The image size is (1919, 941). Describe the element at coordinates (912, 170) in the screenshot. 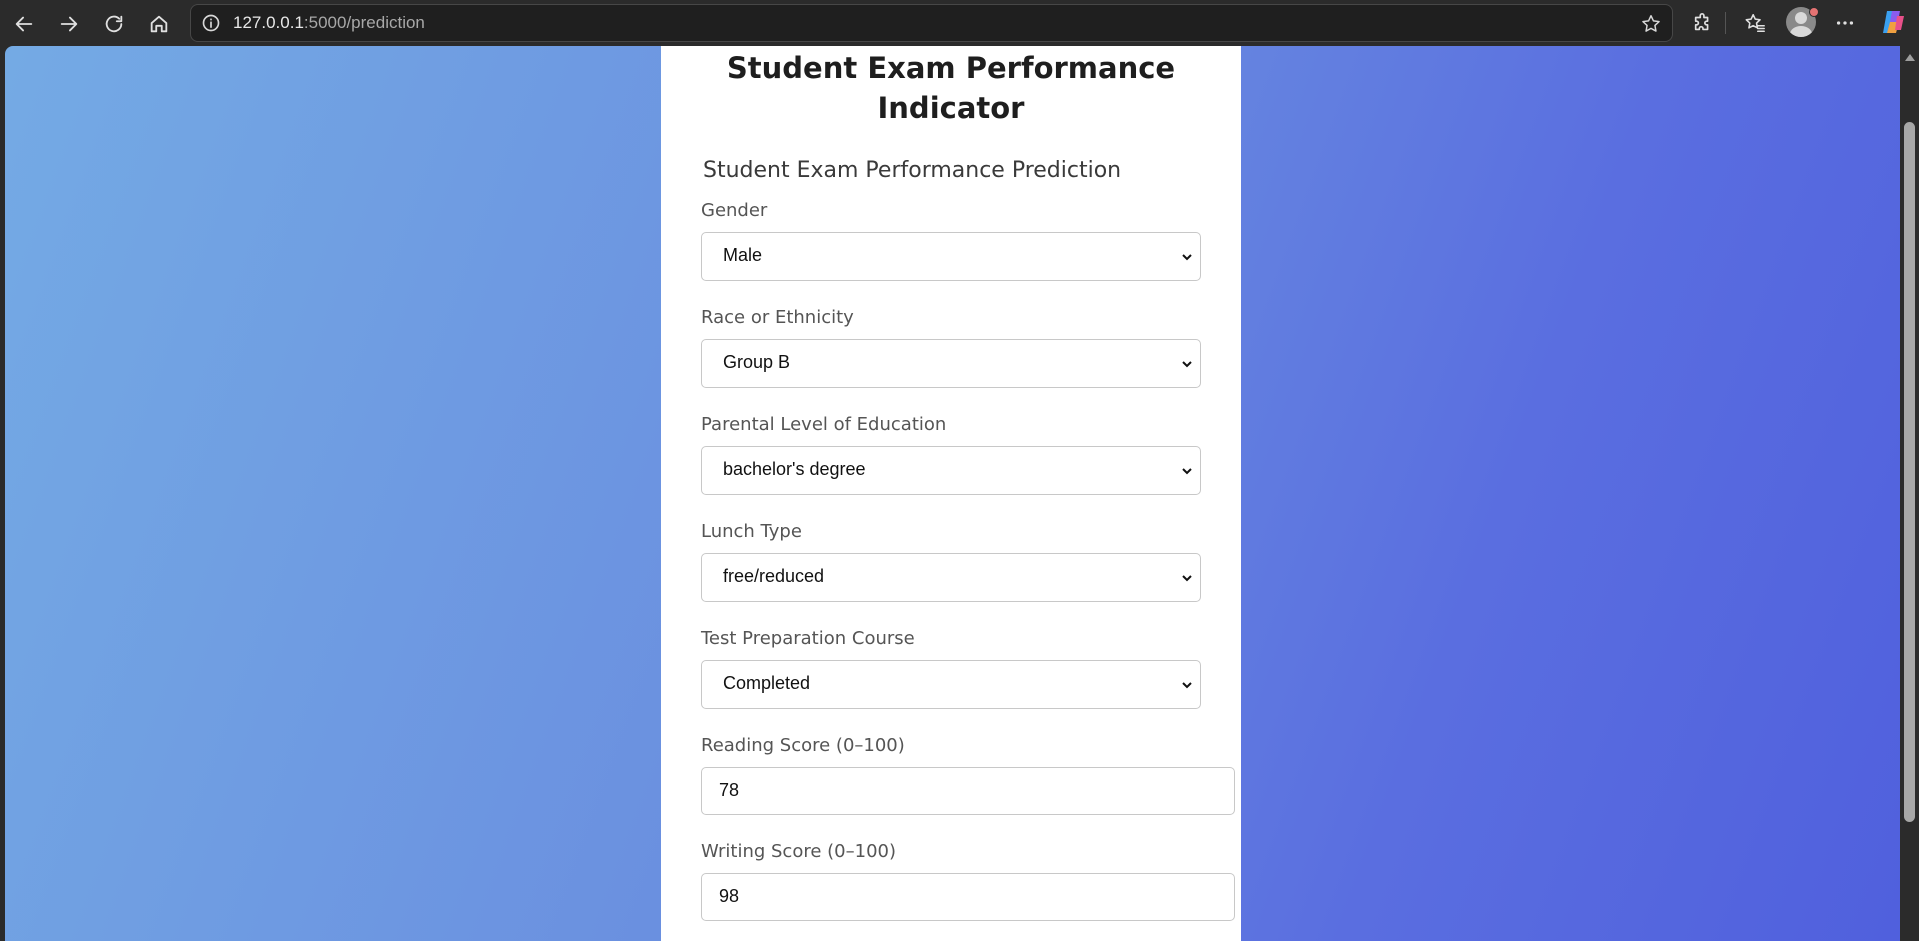

I see `form-subtitle: Student Exam Performance Prediction` at that location.